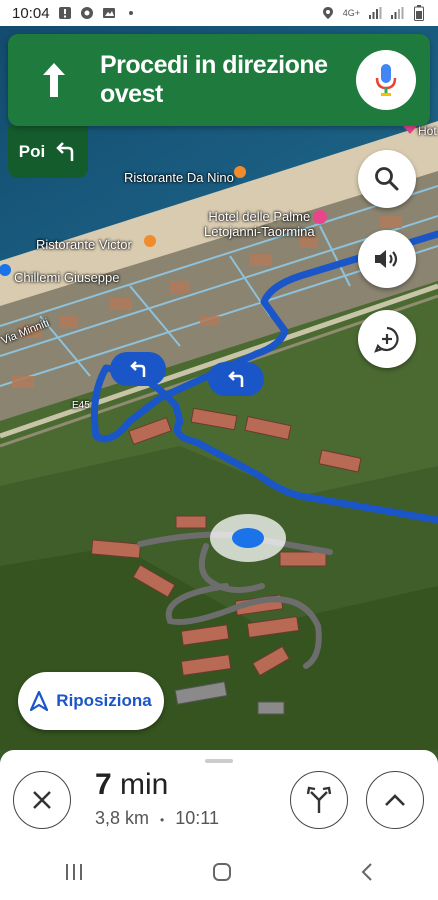 Image resolution: width=438 pixels, height=900 pixels. I want to click on recenter-label: Riposiziona, so click(104, 700).